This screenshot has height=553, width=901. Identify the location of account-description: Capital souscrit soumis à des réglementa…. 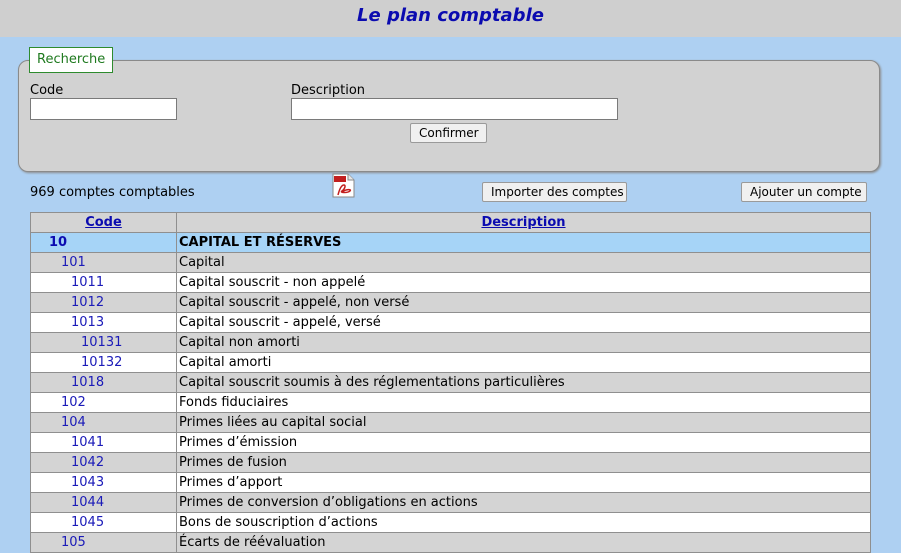
(523, 382).